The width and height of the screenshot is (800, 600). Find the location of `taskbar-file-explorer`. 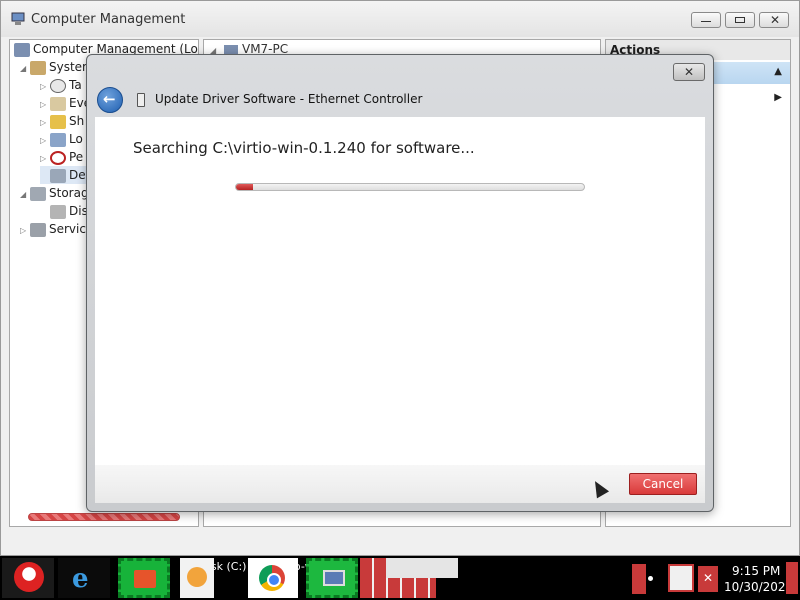

taskbar-file-explorer is located at coordinates (144, 578).